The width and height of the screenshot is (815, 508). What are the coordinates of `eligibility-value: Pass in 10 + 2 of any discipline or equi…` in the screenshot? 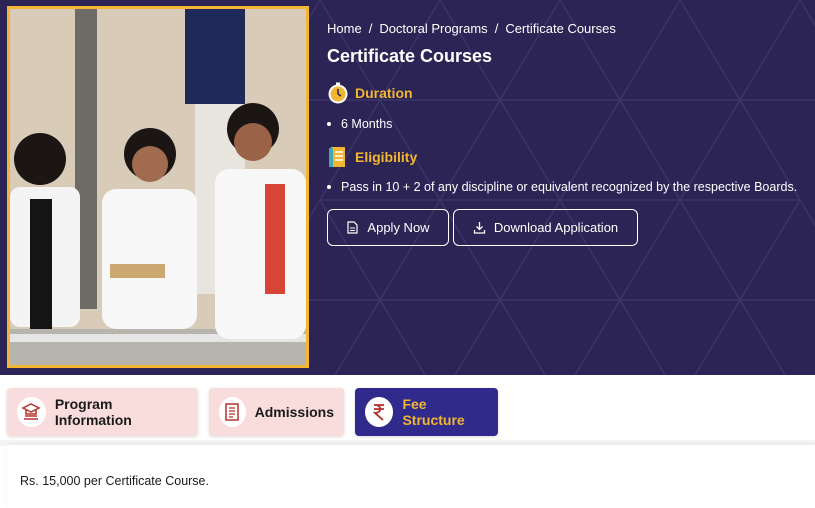 It's located at (562, 187).